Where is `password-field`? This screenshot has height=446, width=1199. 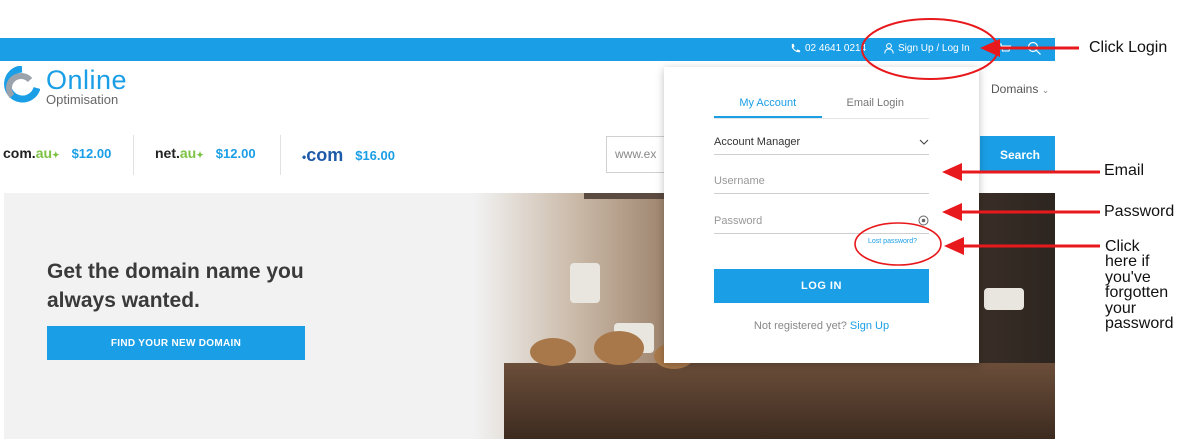
password-field is located at coordinates (821, 221).